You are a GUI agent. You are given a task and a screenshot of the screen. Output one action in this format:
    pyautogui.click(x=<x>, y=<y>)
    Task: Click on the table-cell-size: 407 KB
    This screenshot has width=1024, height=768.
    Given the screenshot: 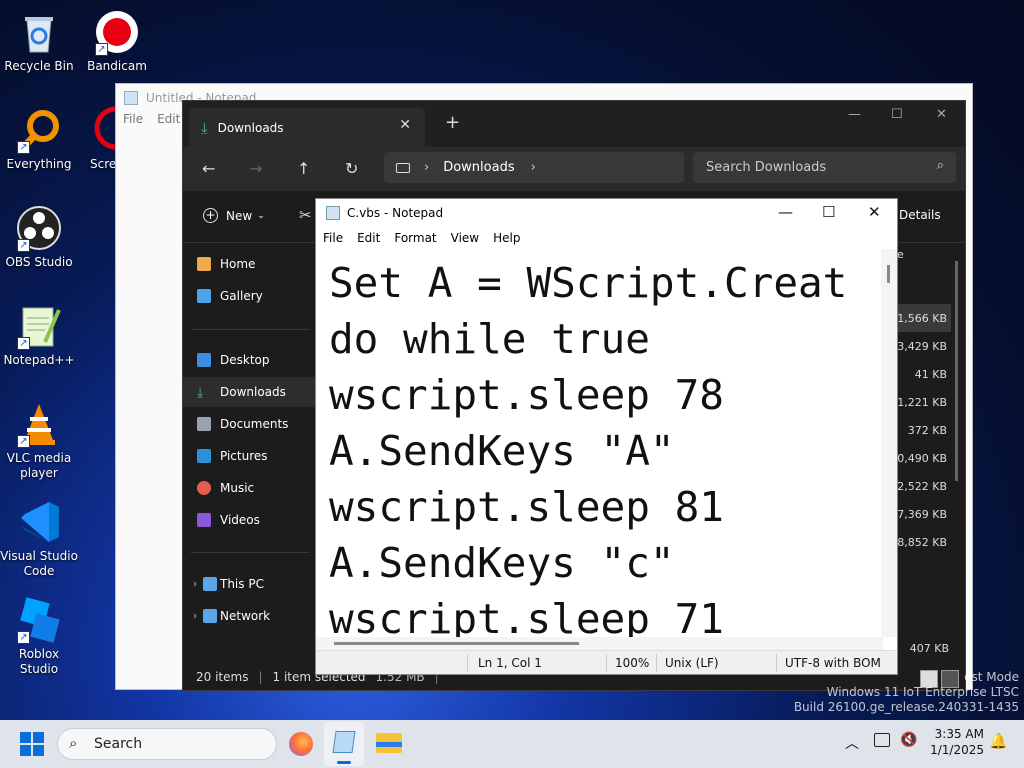 What is the action you would take?
    pyautogui.click(x=929, y=648)
    